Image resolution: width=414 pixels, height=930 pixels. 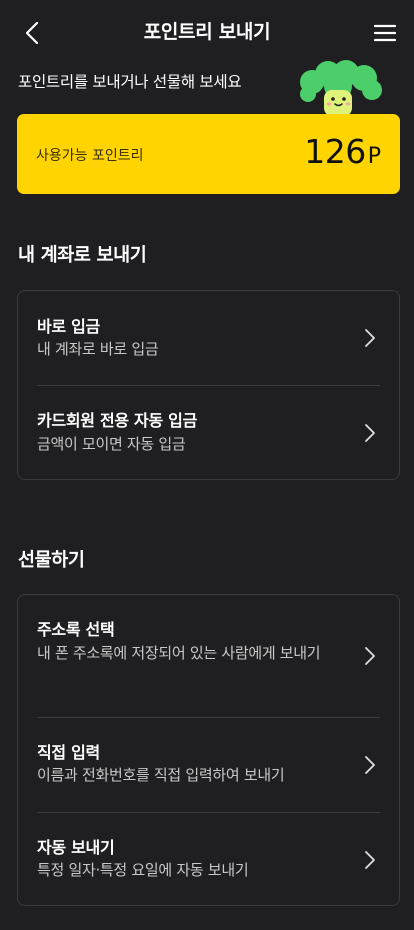 I want to click on list-item-title: 카드회원 전용 자동 입금, so click(x=117, y=420).